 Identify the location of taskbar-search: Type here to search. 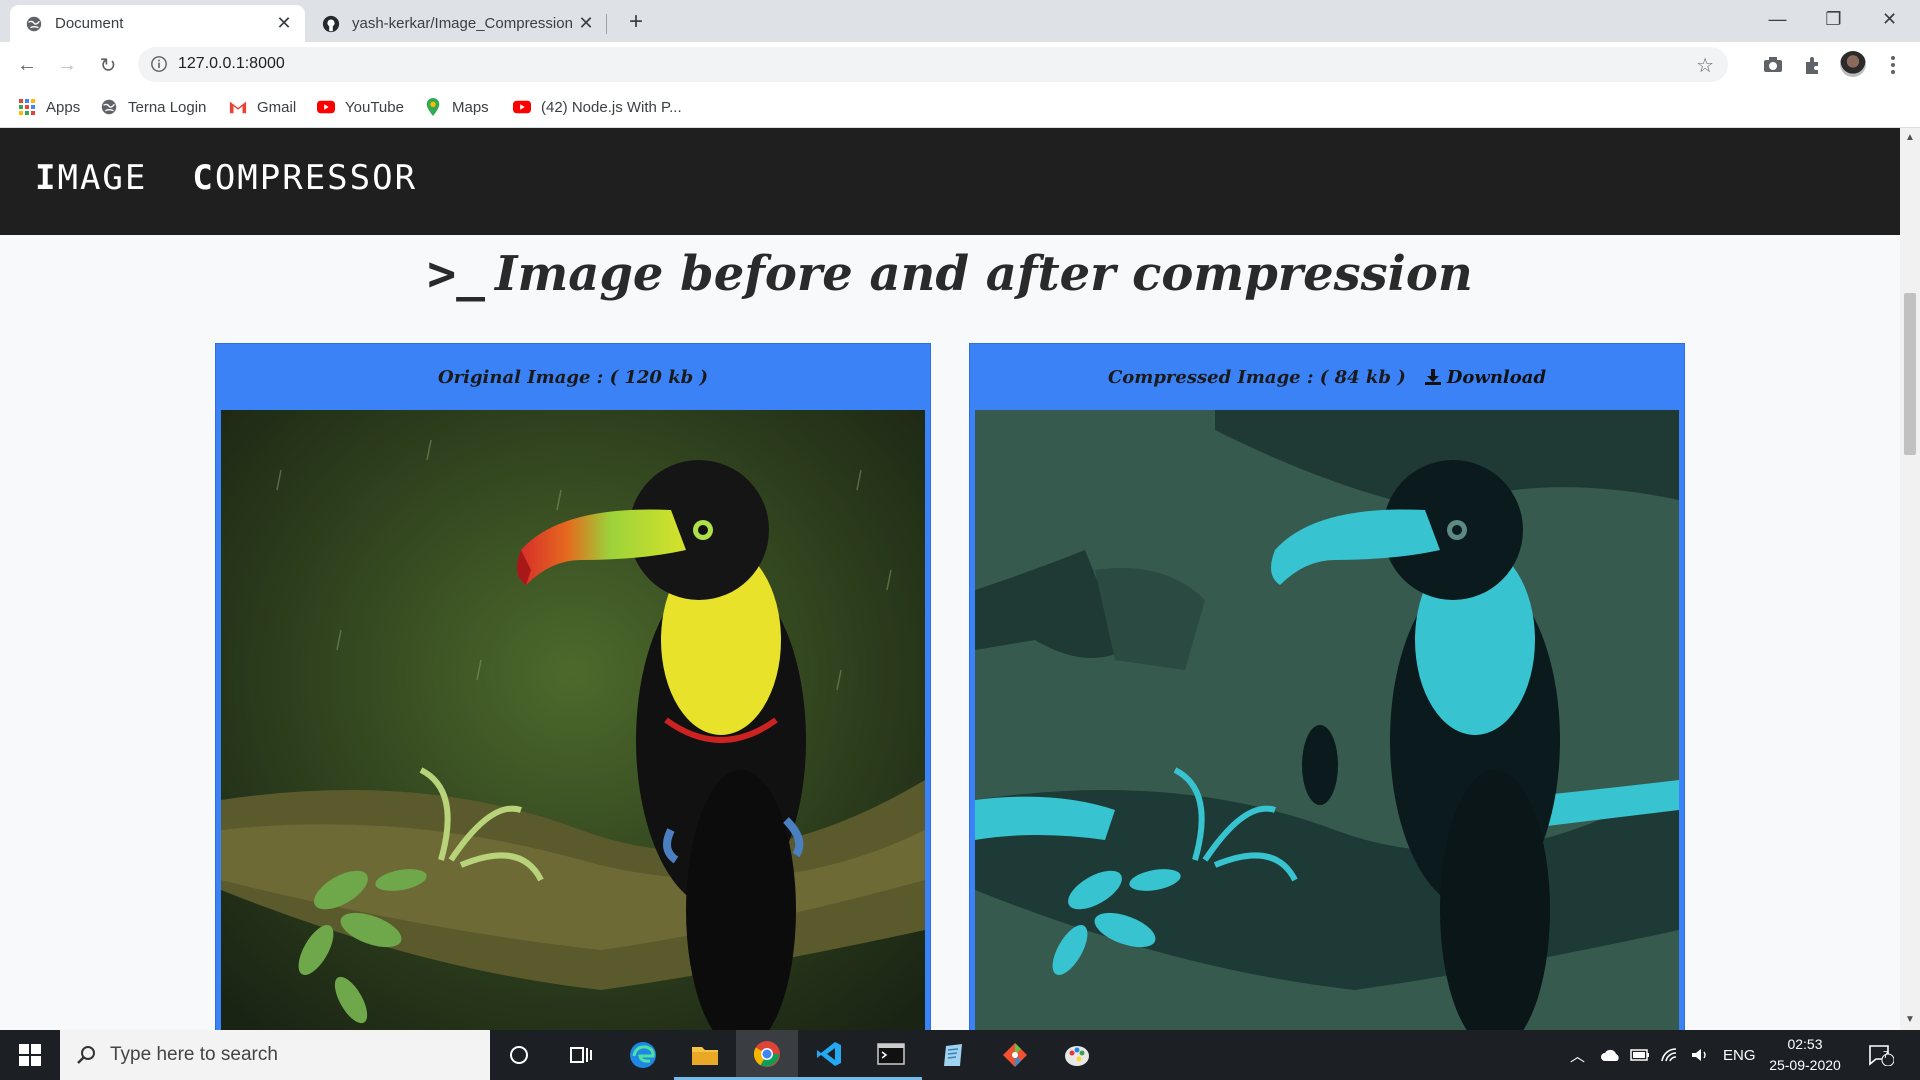
(275, 1055).